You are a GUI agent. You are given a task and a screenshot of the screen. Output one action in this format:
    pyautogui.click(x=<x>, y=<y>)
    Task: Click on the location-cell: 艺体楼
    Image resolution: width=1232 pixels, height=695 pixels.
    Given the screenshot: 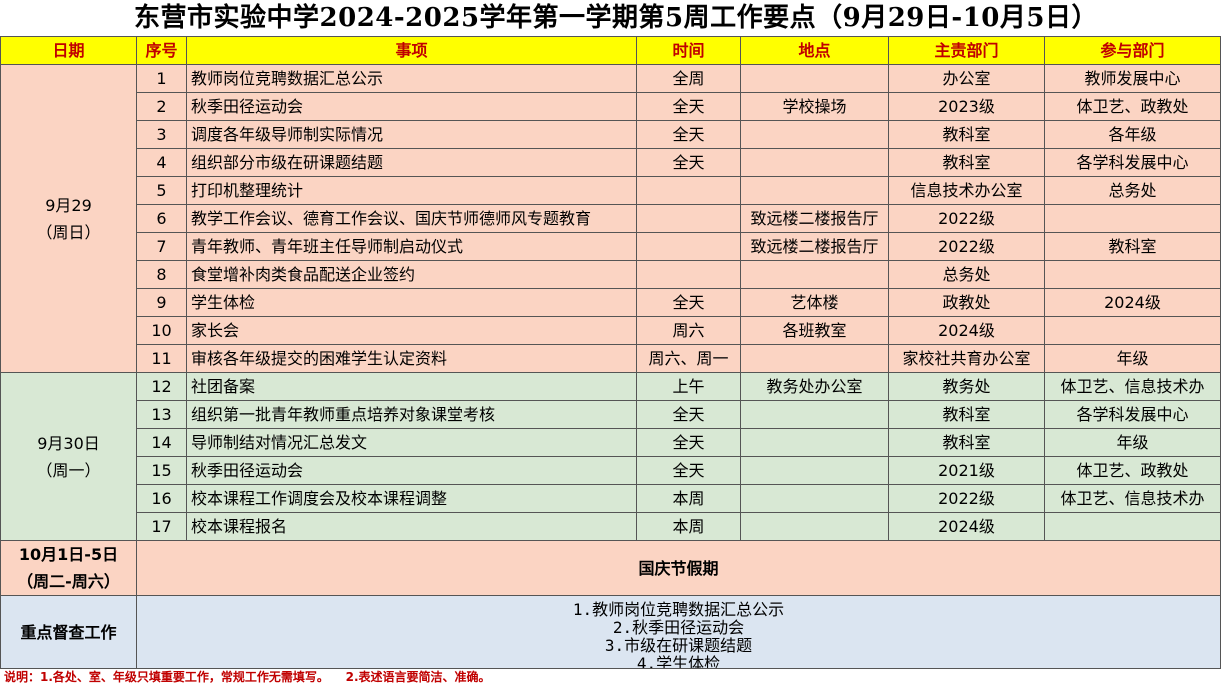 What is the action you would take?
    pyautogui.click(x=814, y=302)
    